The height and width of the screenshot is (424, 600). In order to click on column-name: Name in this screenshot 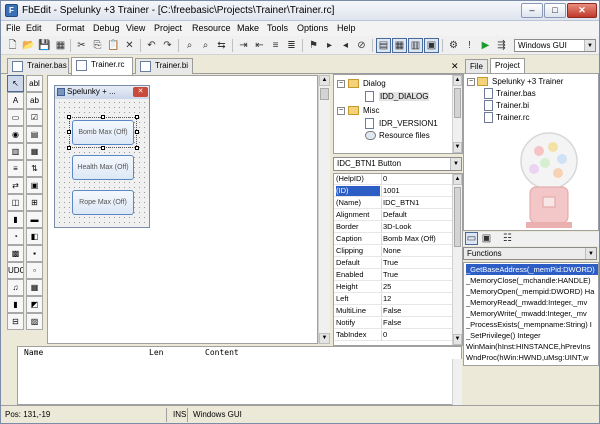, I will do `click(33, 353)`.